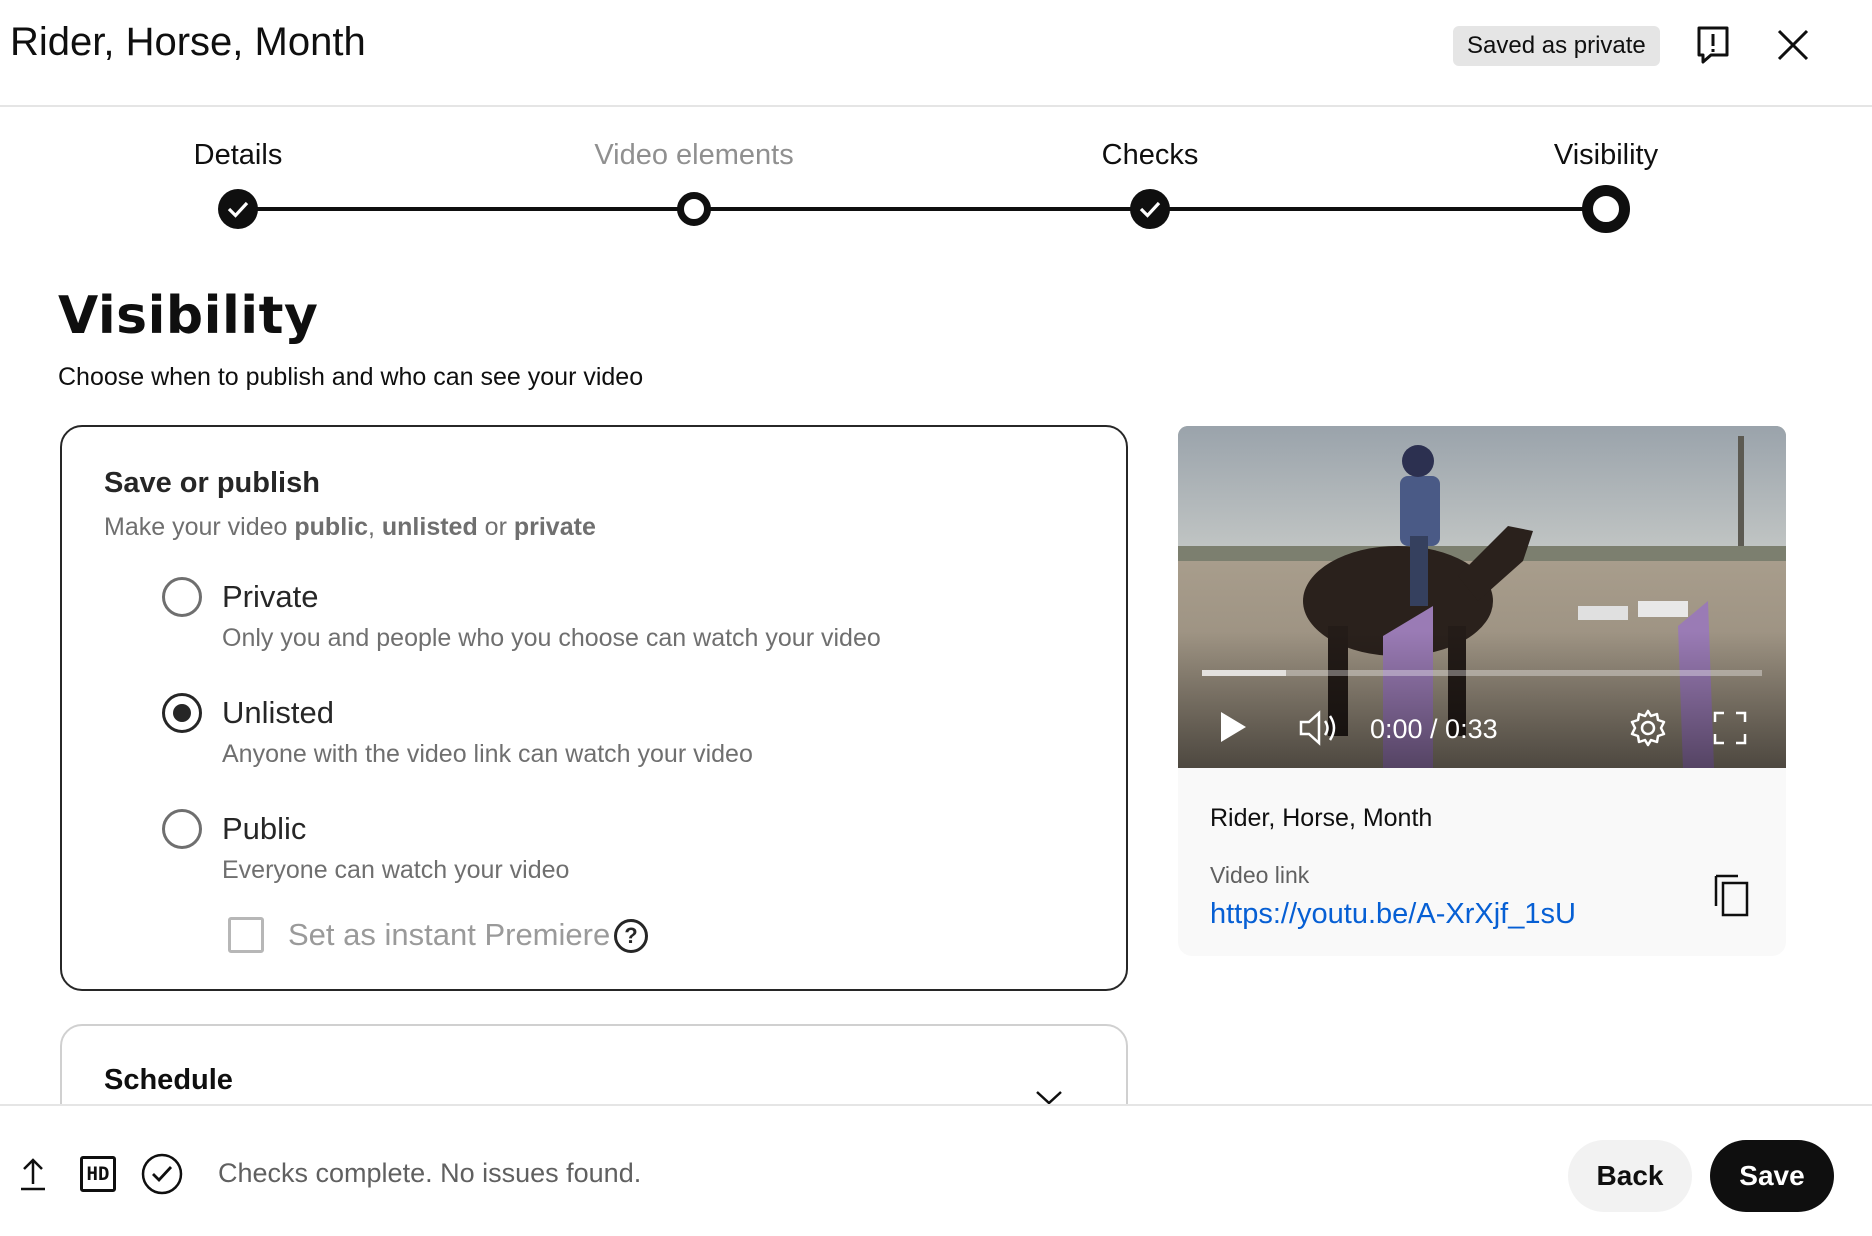 The height and width of the screenshot is (1236, 1872). I want to click on dialog-title: Rider, Horse, Month, so click(188, 42).